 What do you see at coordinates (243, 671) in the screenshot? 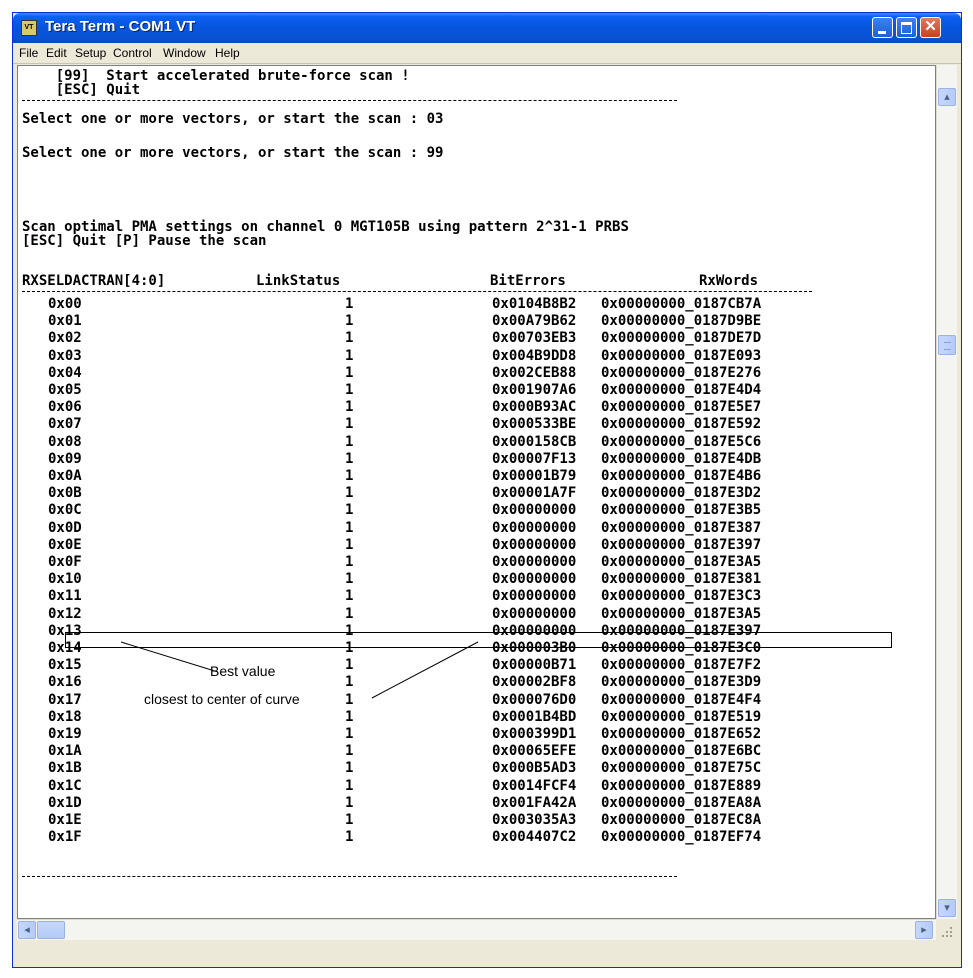
I see `callout-best-value: Best value` at bounding box center [243, 671].